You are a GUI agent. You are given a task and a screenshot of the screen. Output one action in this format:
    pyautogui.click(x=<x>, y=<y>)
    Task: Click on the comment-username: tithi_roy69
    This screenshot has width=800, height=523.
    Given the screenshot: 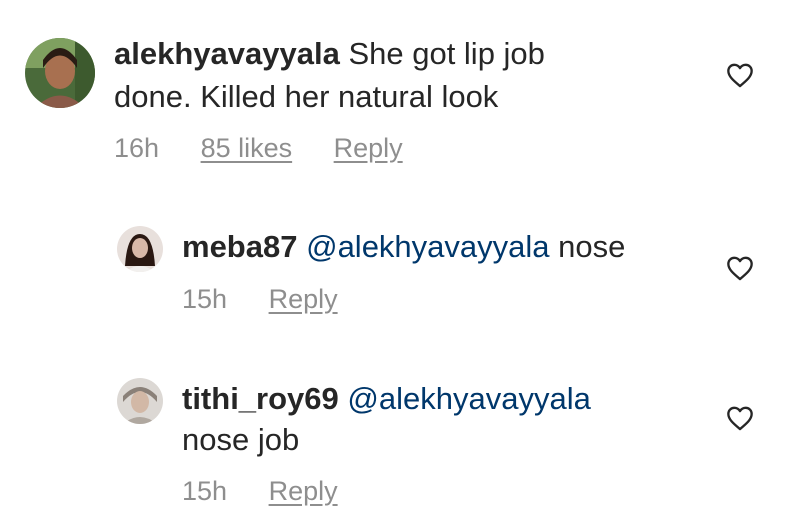 What is the action you would take?
    pyautogui.click(x=260, y=398)
    